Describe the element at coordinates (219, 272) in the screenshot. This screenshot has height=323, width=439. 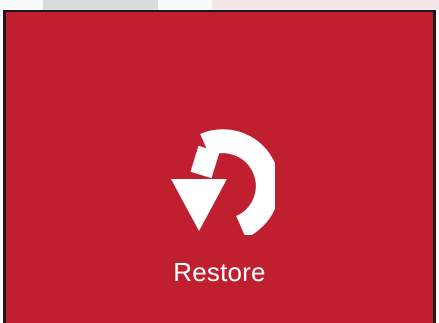
I see `restore-label: Restore` at that location.